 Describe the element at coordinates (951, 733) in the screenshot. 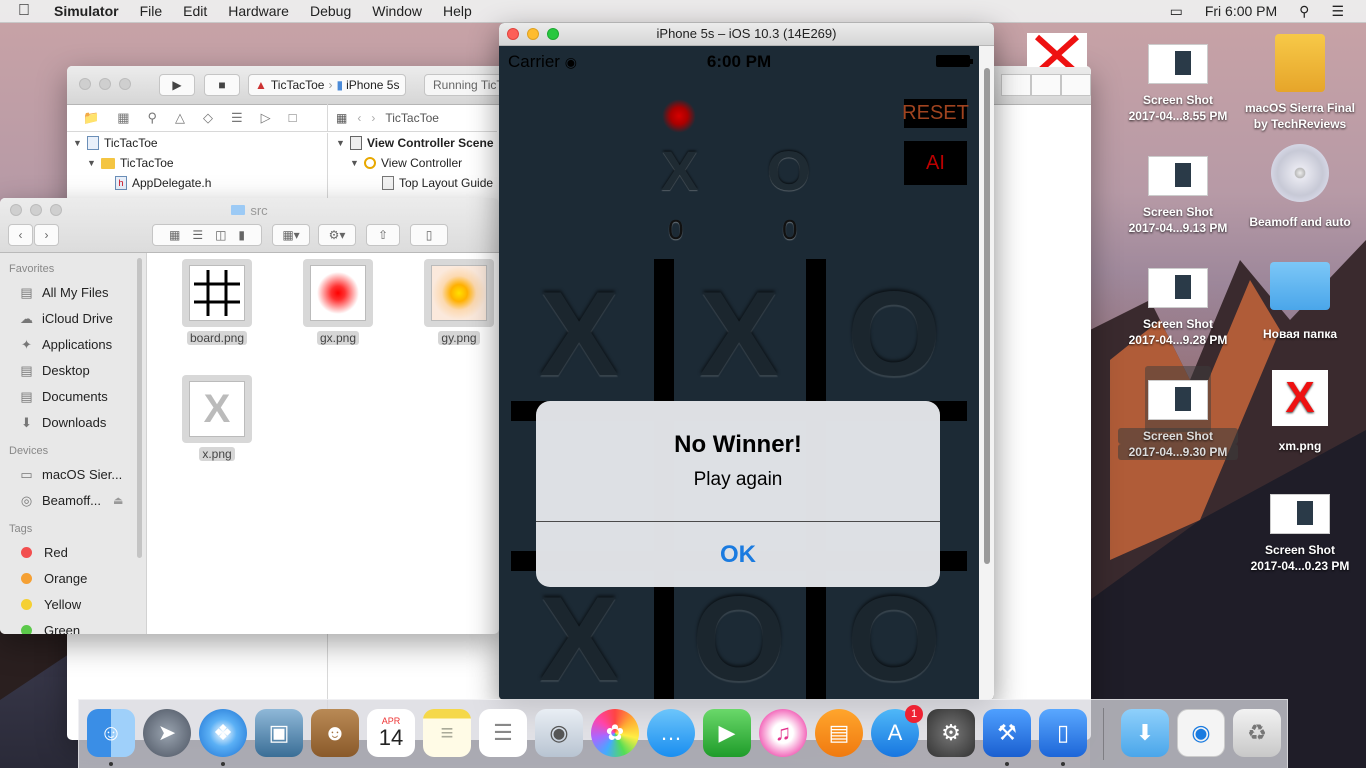

I see `system-preferences-icon: ⚙` at that location.